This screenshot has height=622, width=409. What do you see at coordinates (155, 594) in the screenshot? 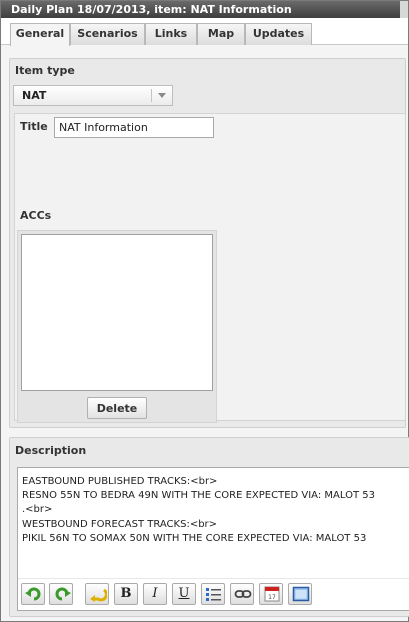
I see `italic-button: I` at bounding box center [155, 594].